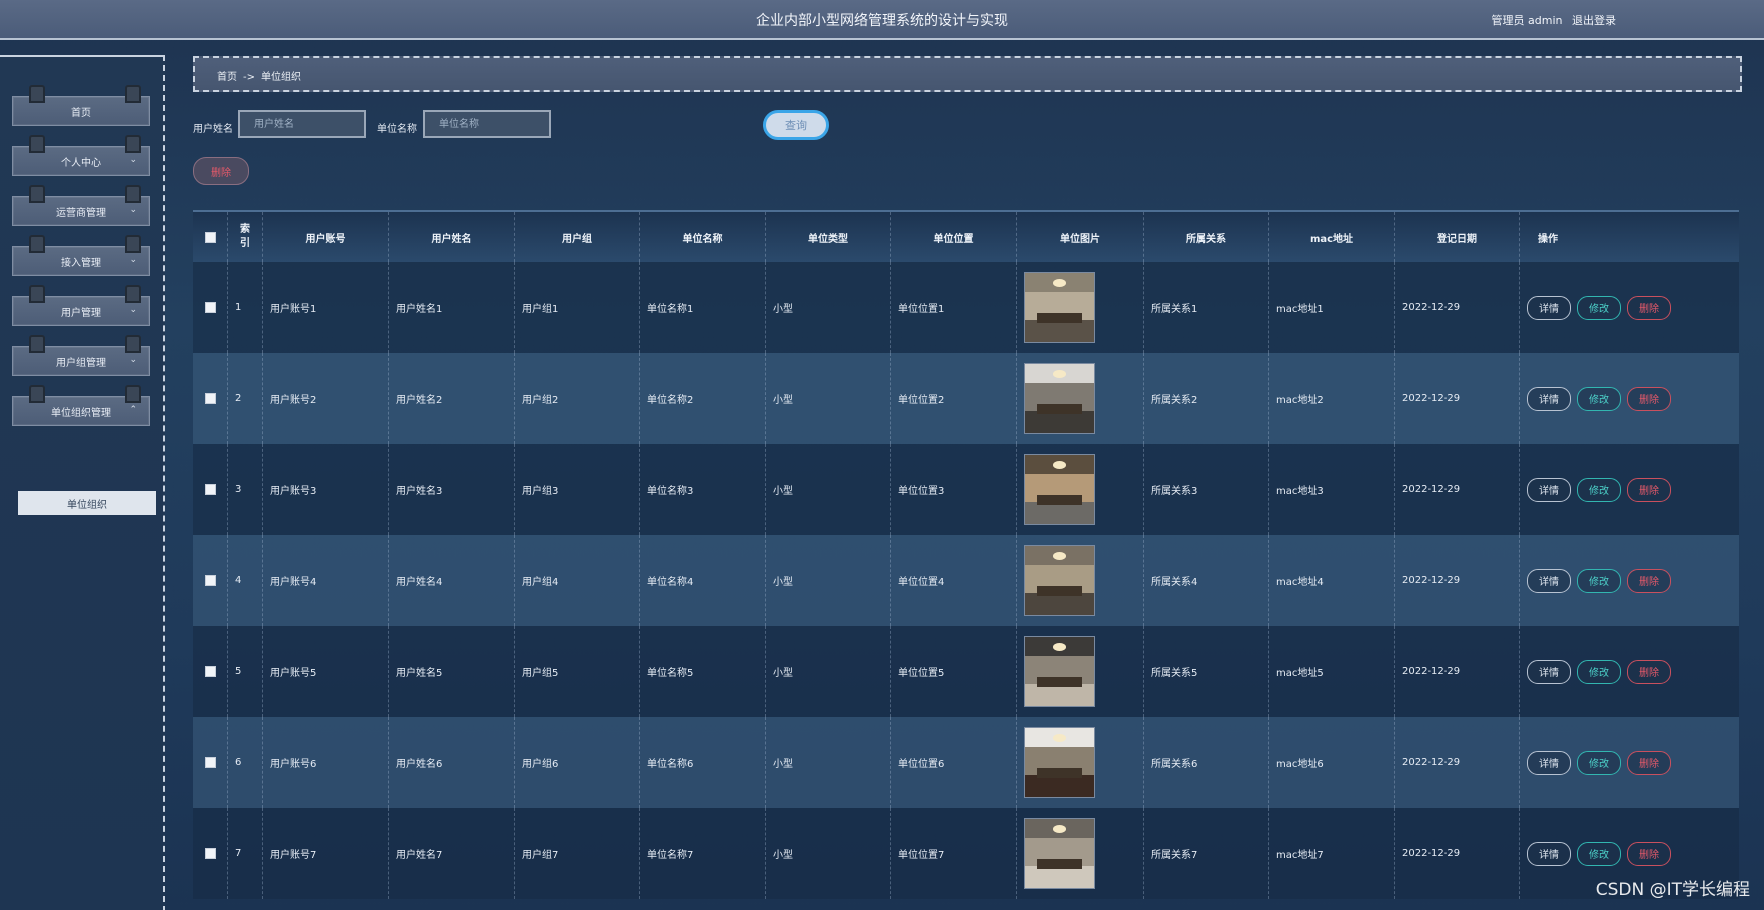  Describe the element at coordinates (577, 307) in the screenshot. I see `cell-group: 用户组1` at that location.